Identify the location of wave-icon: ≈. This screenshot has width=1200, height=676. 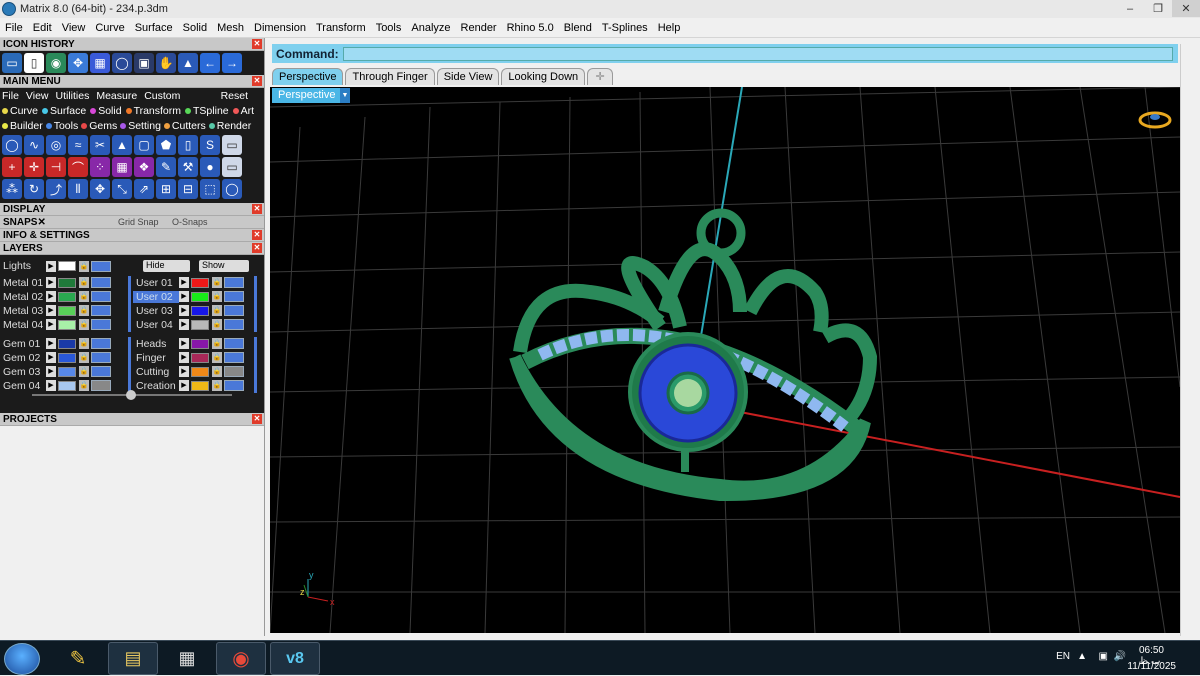
(78, 145).